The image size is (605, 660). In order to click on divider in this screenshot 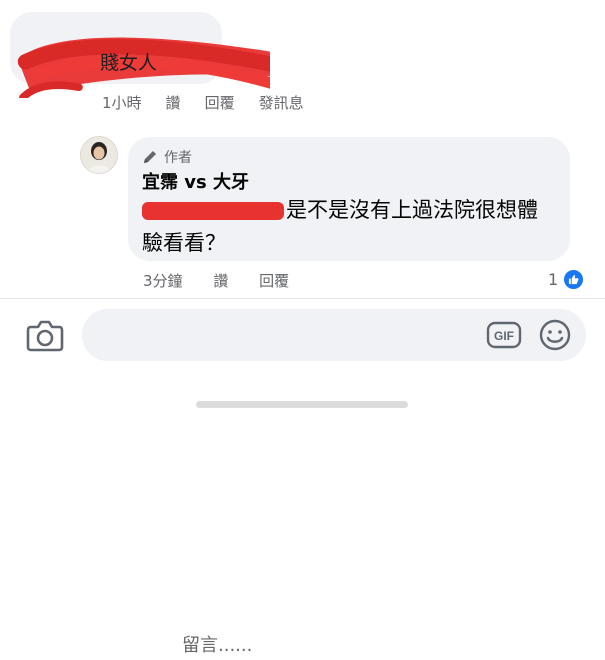, I will do `click(302, 298)`.